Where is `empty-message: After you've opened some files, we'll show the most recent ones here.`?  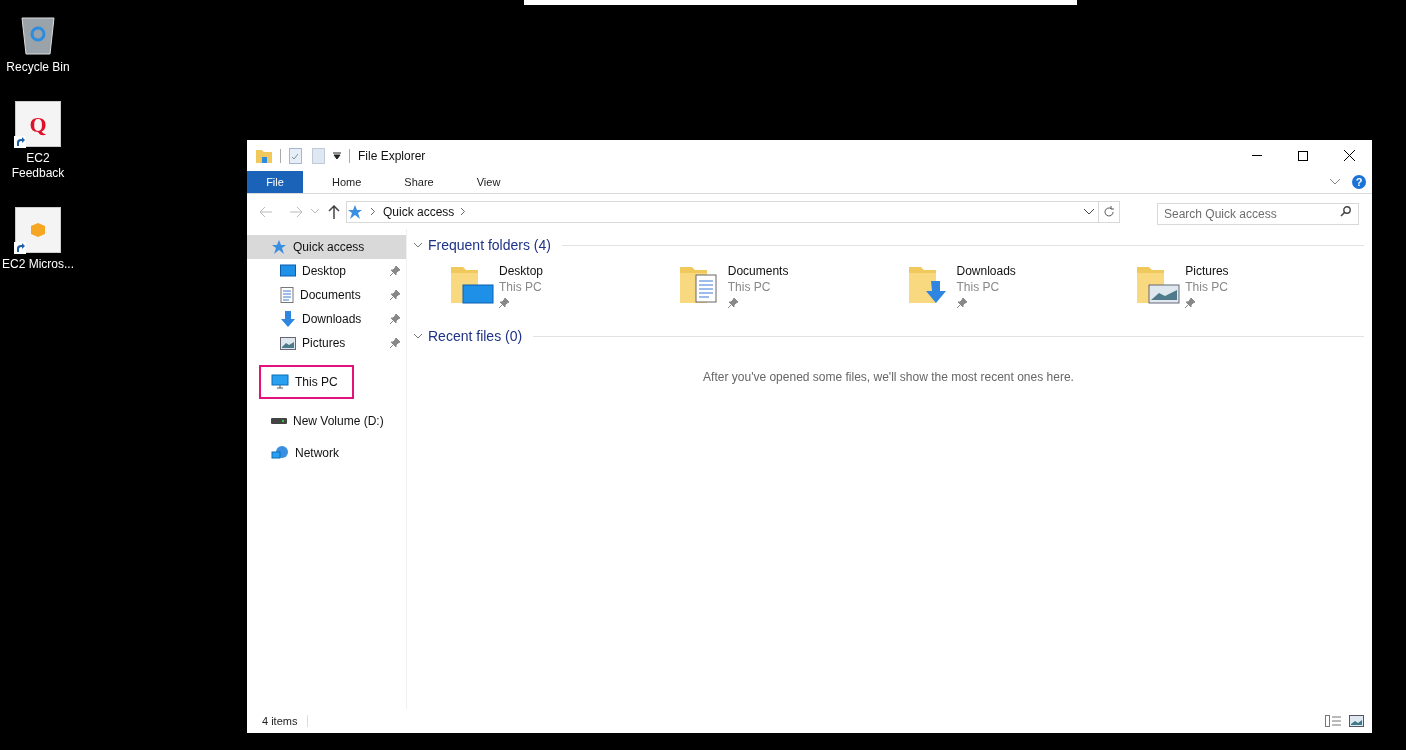
empty-message: After you've opened some files, we'll show the most recent ones here. is located at coordinates (888, 377).